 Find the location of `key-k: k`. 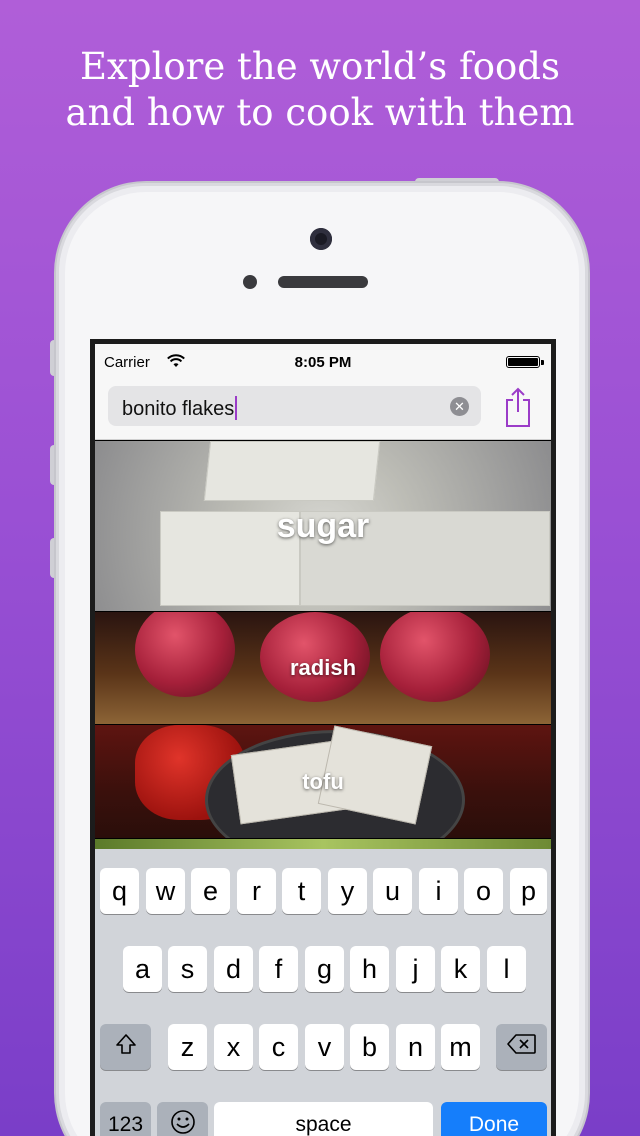

key-k: k is located at coordinates (460, 969).